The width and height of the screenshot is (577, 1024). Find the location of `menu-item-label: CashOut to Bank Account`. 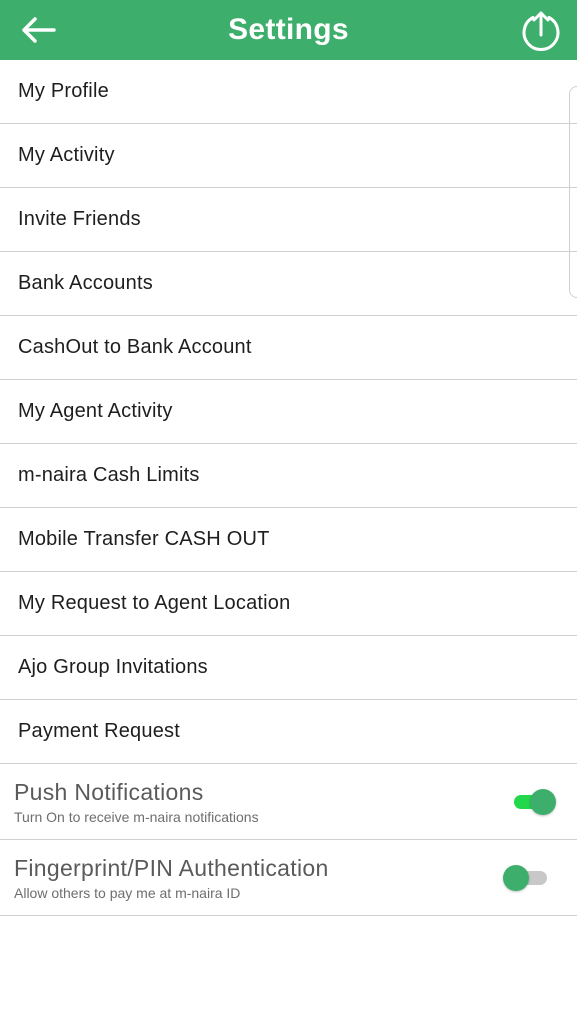

menu-item-label: CashOut to Bank Account is located at coordinates (135, 347).